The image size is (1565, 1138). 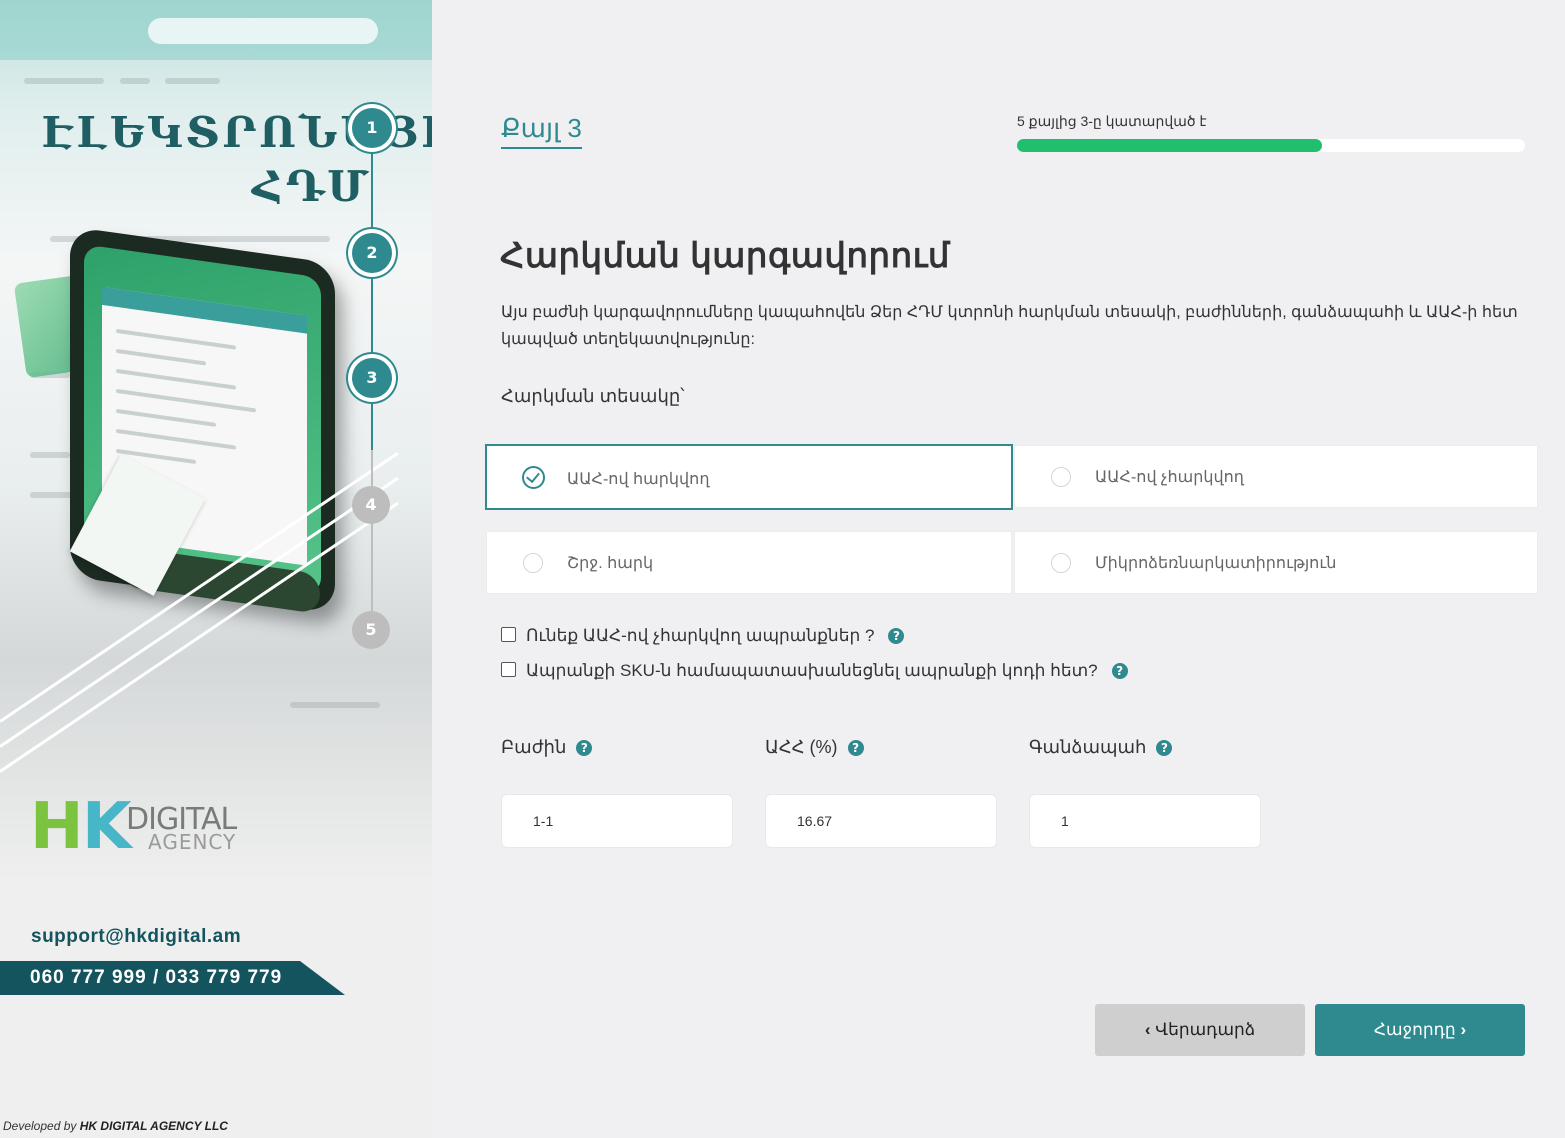 I want to click on vat-rate-label-text: ԱՀՀ (%), so click(x=801, y=747).